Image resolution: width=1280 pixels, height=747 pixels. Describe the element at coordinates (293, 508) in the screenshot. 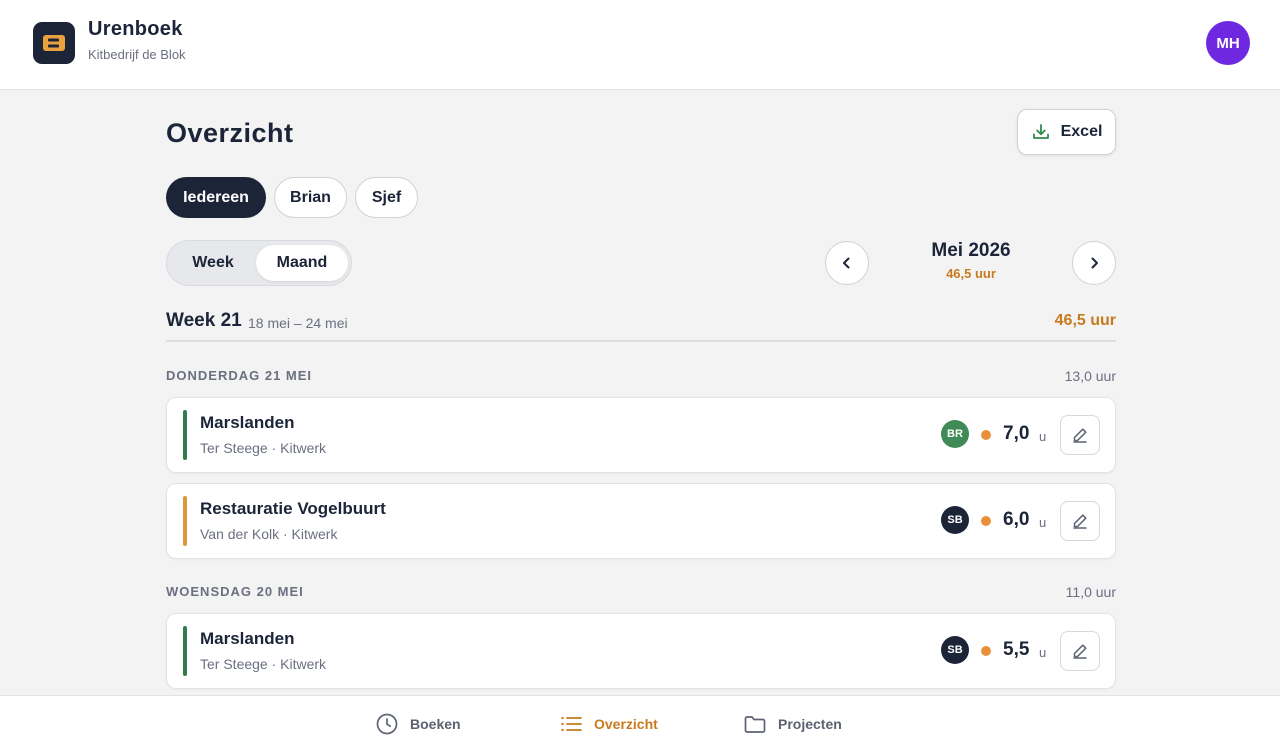

I see `entry-project: Restauratie Vogelbuurt` at that location.